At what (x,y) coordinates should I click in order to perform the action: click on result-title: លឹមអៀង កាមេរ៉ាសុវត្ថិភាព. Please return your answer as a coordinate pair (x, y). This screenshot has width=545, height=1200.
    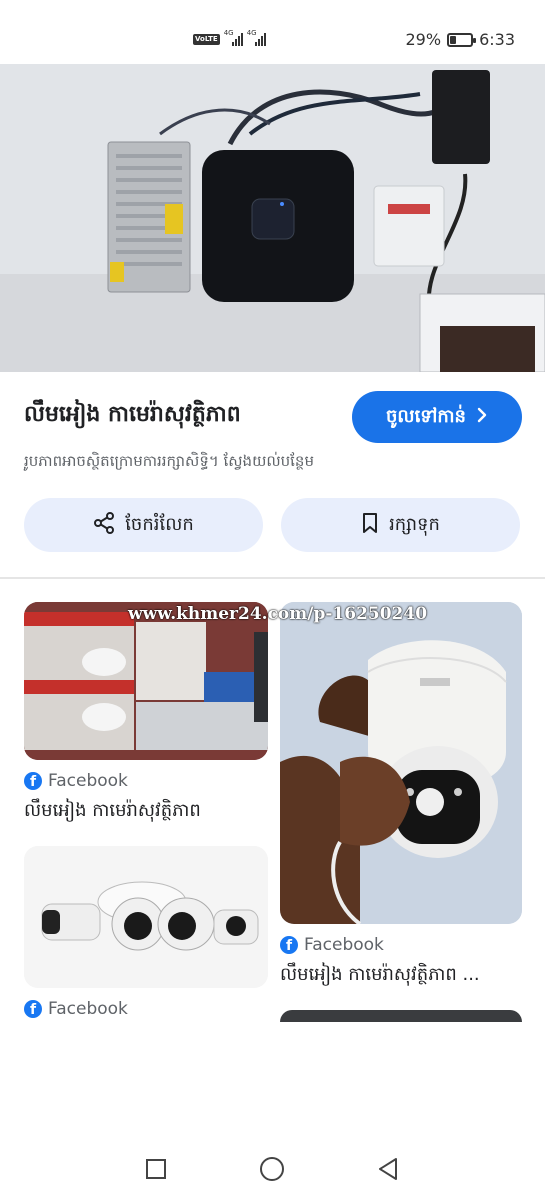
    Looking at the image, I should click on (132, 414).